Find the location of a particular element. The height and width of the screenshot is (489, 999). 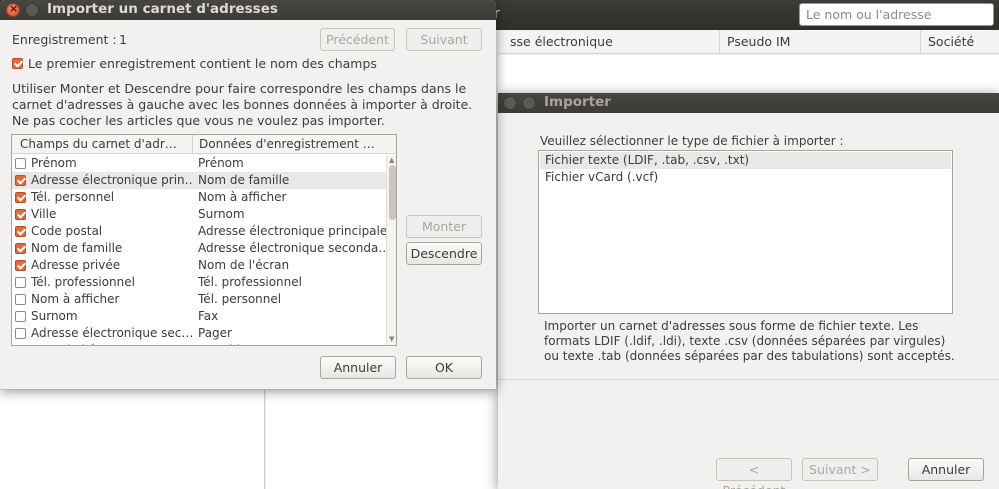

table-scrollbar: ▲ ▼ is located at coordinates (391, 250).